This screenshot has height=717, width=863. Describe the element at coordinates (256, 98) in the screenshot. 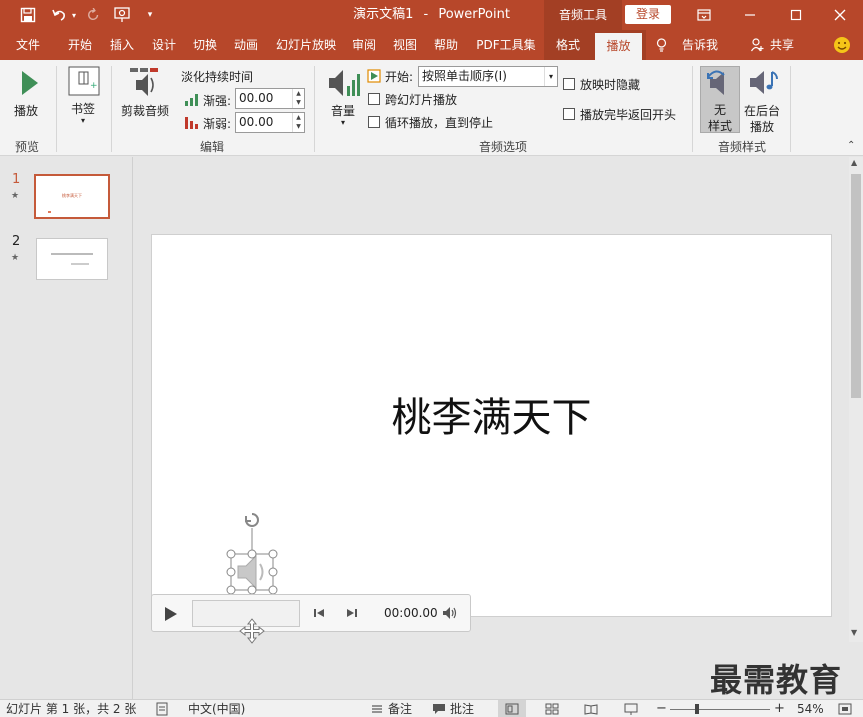

I see `fade-in-value: 00.00` at that location.